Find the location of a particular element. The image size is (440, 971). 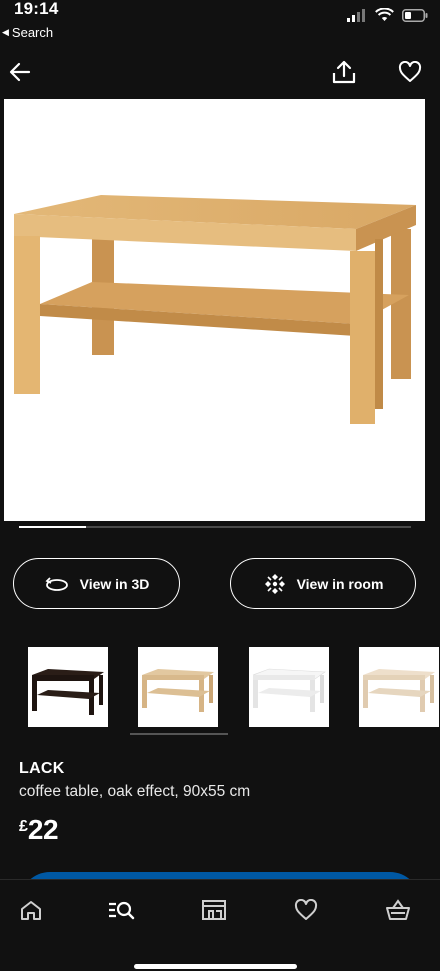

carousel-progress is located at coordinates (215, 527).